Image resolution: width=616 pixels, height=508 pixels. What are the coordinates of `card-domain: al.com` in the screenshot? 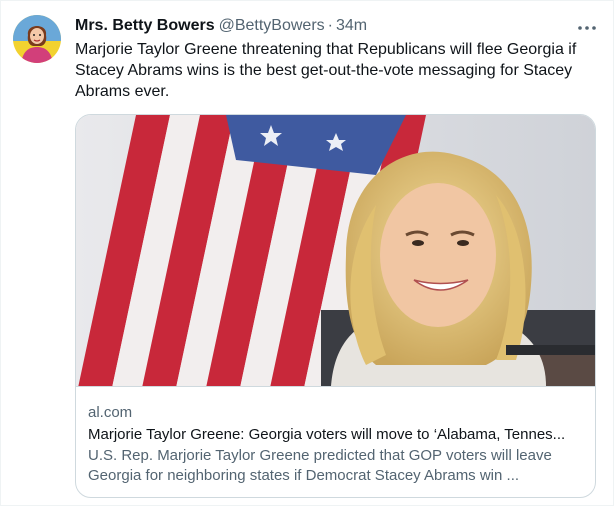 It's located at (110, 412).